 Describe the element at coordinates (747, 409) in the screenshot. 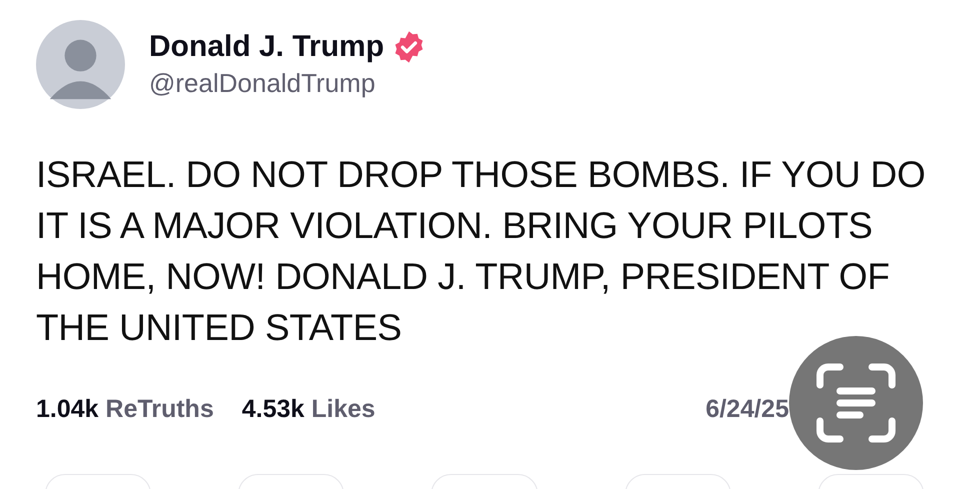

I see `post-date: 6/24/25` at that location.